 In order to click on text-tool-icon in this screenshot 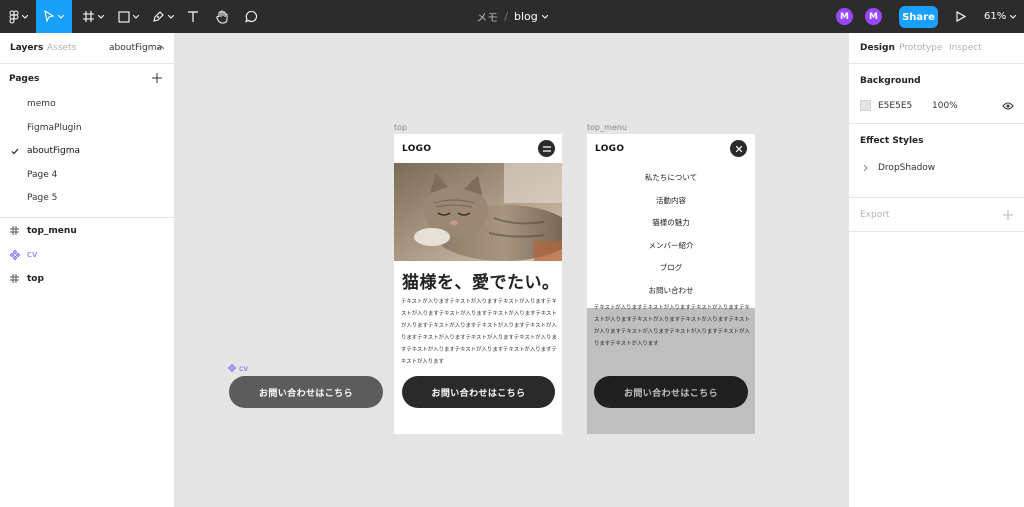, I will do `click(193, 16)`.